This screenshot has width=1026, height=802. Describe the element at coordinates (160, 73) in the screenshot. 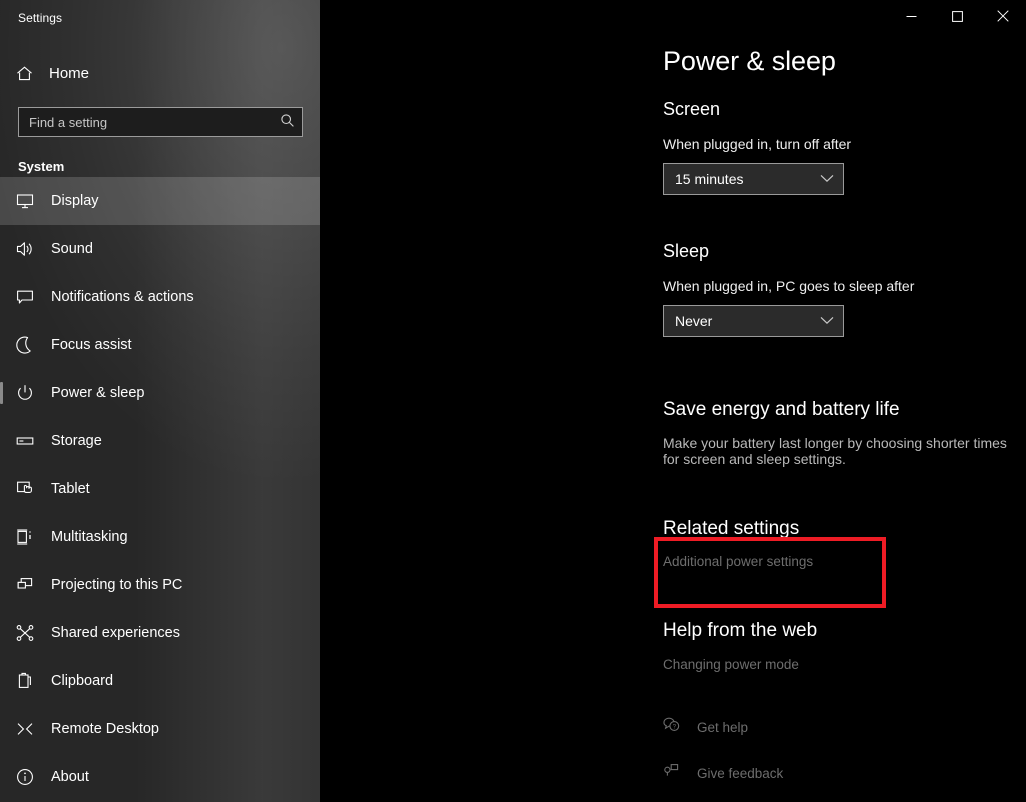

I see `sidebar-item-home: Home` at that location.